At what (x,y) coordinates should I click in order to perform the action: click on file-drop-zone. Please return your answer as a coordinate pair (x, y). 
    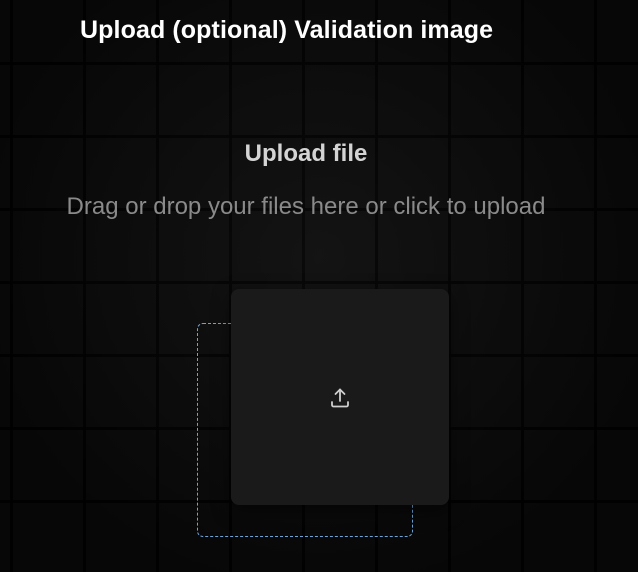
    Looking at the image, I should click on (340, 397).